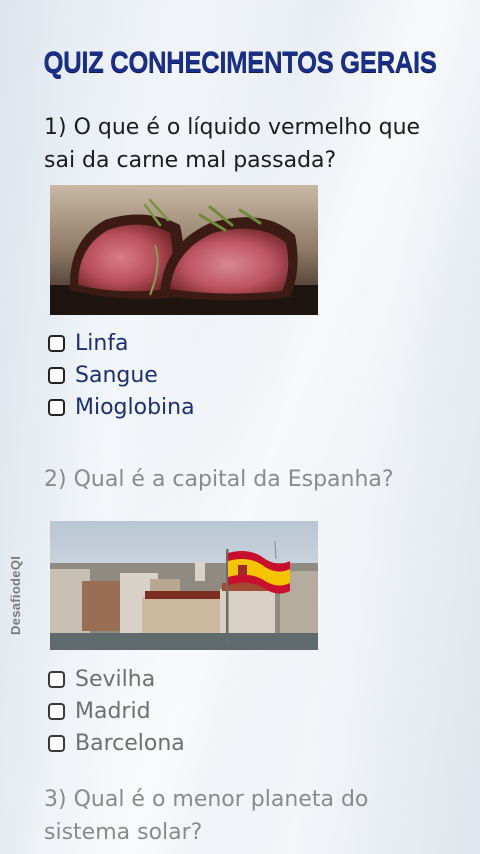  I want to click on option-label: Madrid, so click(113, 711).